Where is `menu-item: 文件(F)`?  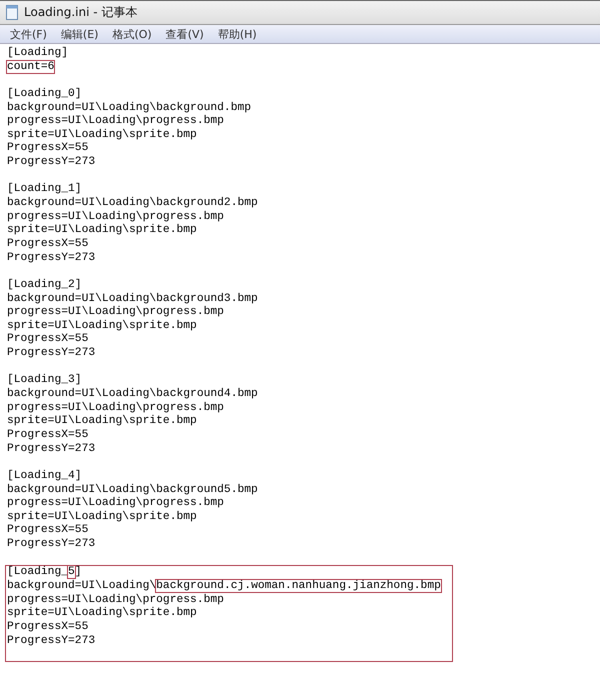
menu-item: 文件(F) is located at coordinates (28, 34).